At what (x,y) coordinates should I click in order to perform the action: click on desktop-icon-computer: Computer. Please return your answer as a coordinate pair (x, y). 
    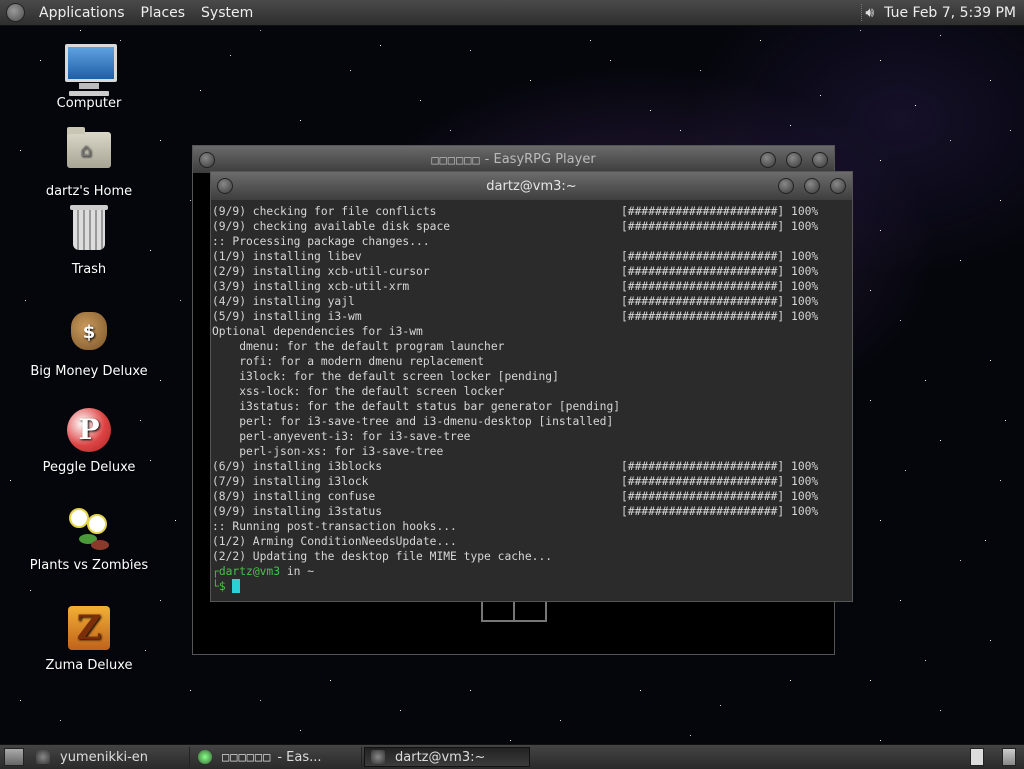
    Looking at the image, I should click on (89, 77).